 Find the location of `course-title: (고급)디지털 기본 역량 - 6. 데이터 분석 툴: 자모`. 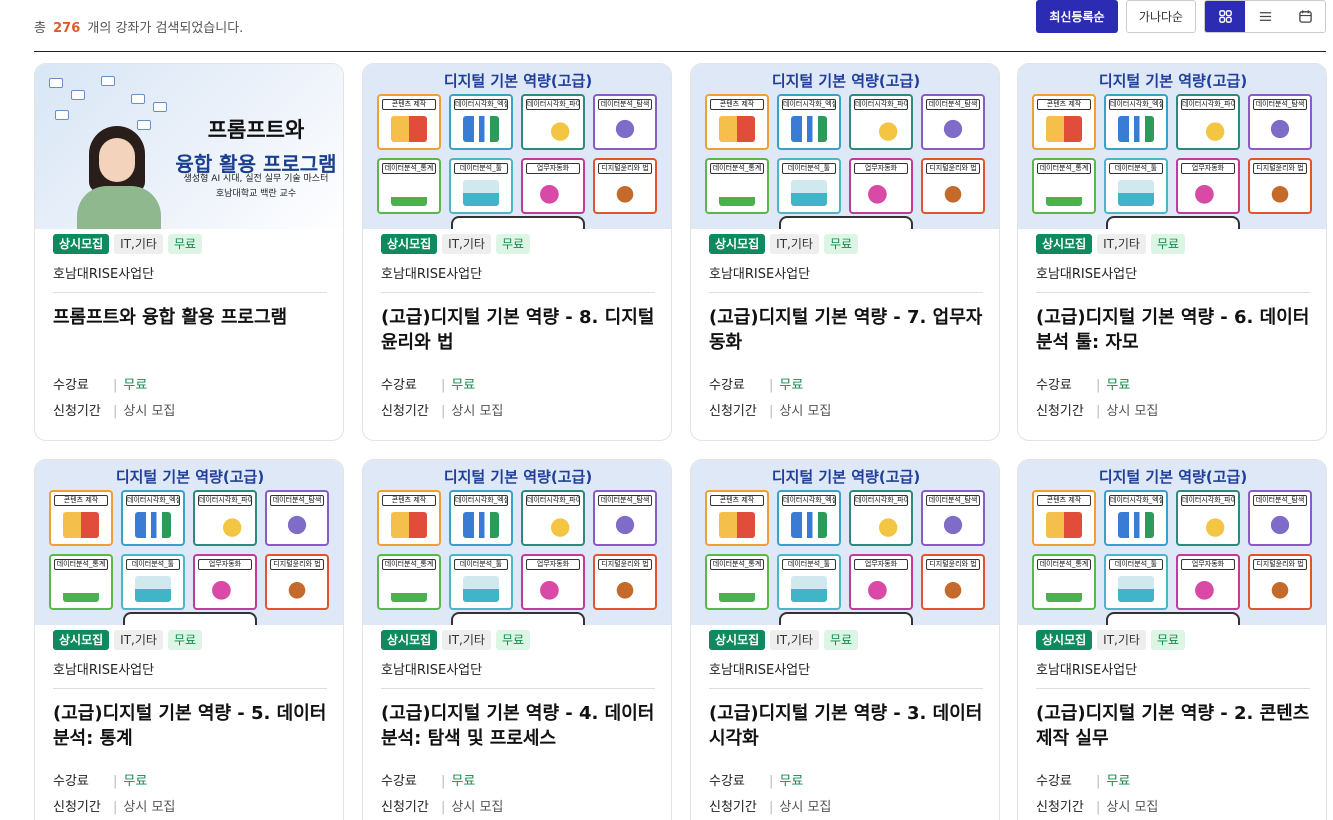

course-title: (고급)디지털 기본 역량 - 6. 데이터 분석 툴: 자모 is located at coordinates (1173, 331).